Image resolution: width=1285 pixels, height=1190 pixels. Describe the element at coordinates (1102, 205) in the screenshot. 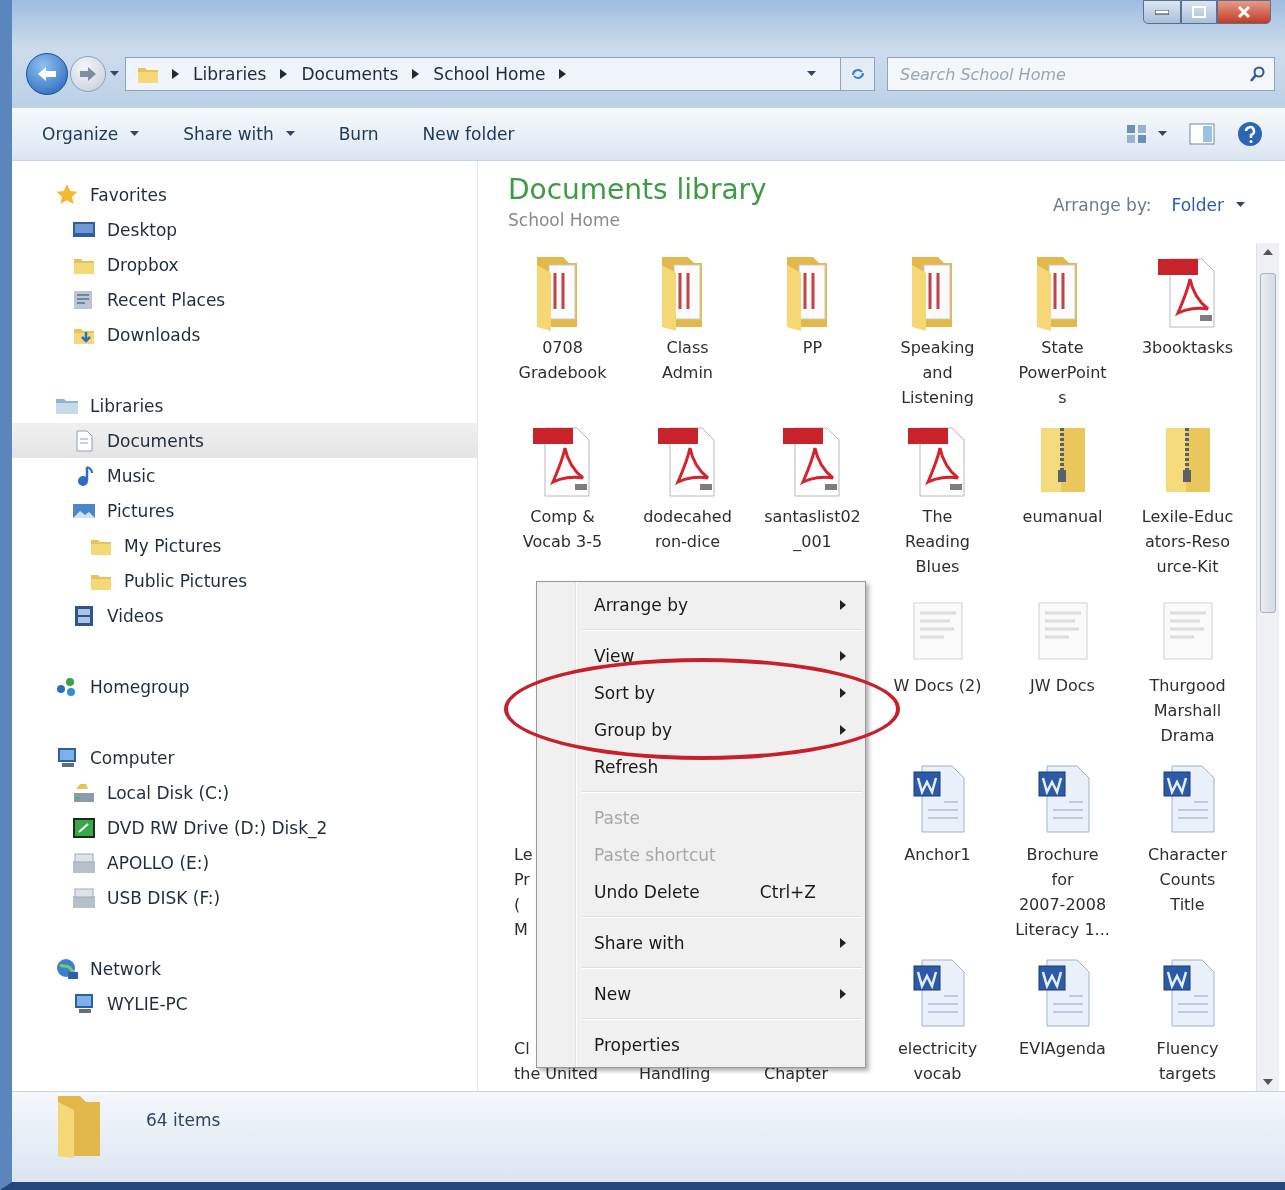

I see `arrange-by-label: Arrange by:` at that location.